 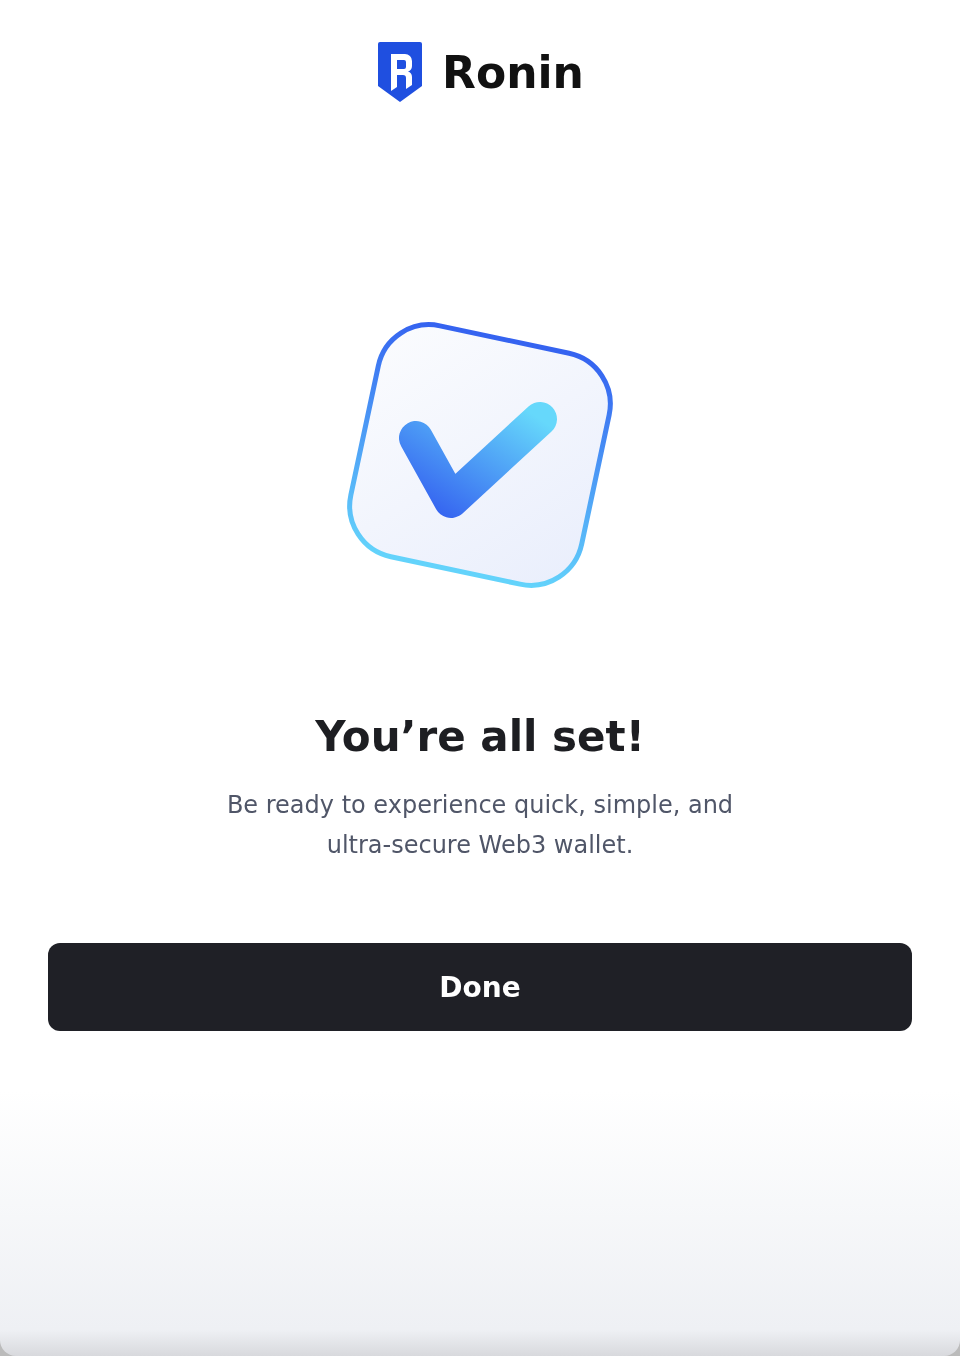 What do you see at coordinates (400, 72) in the screenshot?
I see `shield-logo-icon` at bounding box center [400, 72].